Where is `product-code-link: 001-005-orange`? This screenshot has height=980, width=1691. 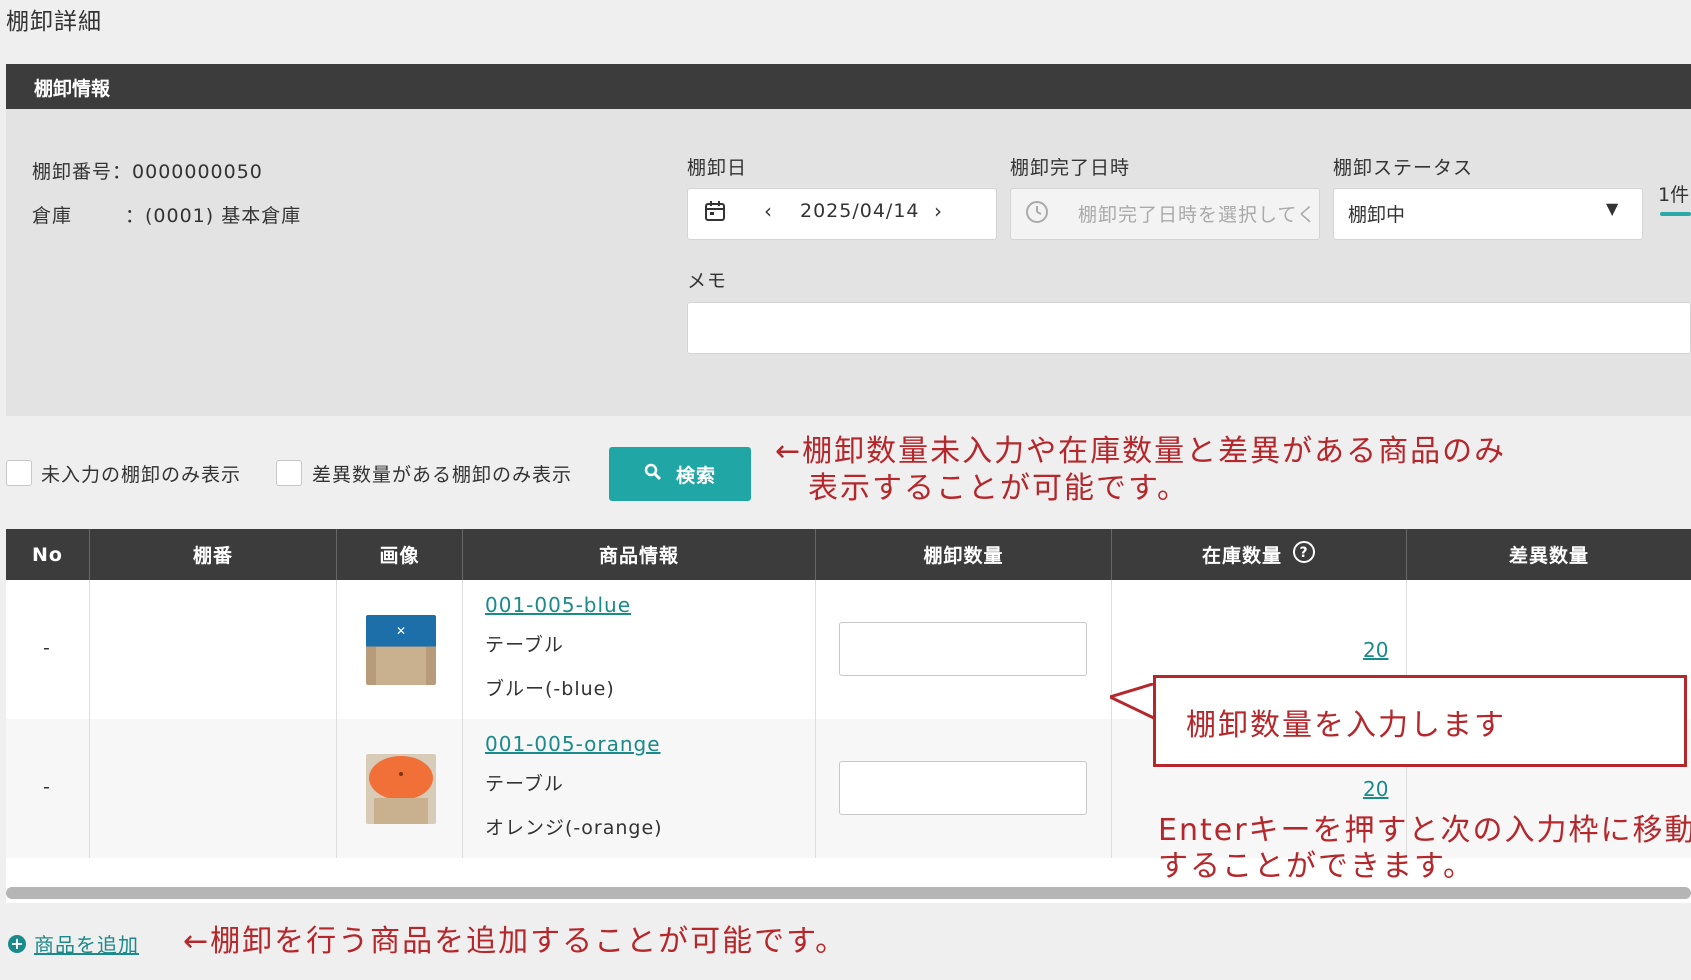
product-code-link: 001-005-orange is located at coordinates (573, 744).